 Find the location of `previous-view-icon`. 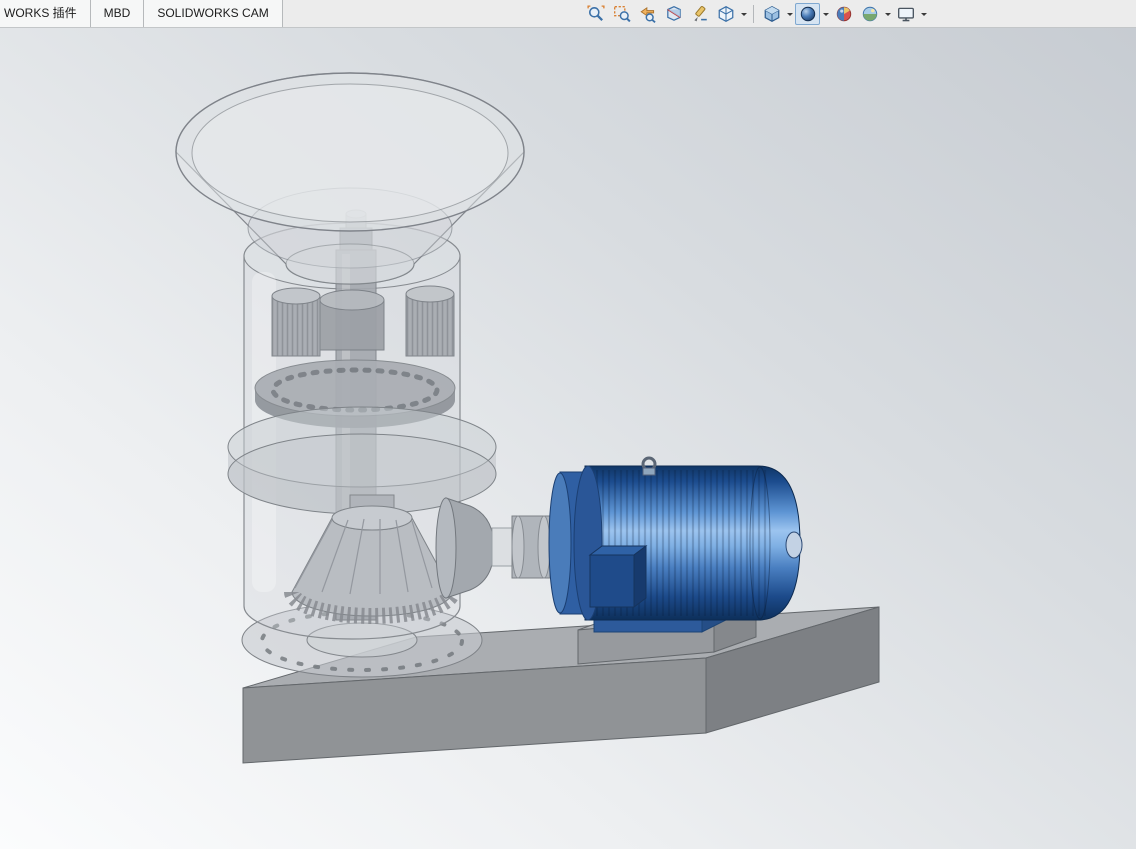

previous-view-icon is located at coordinates (647, 14).